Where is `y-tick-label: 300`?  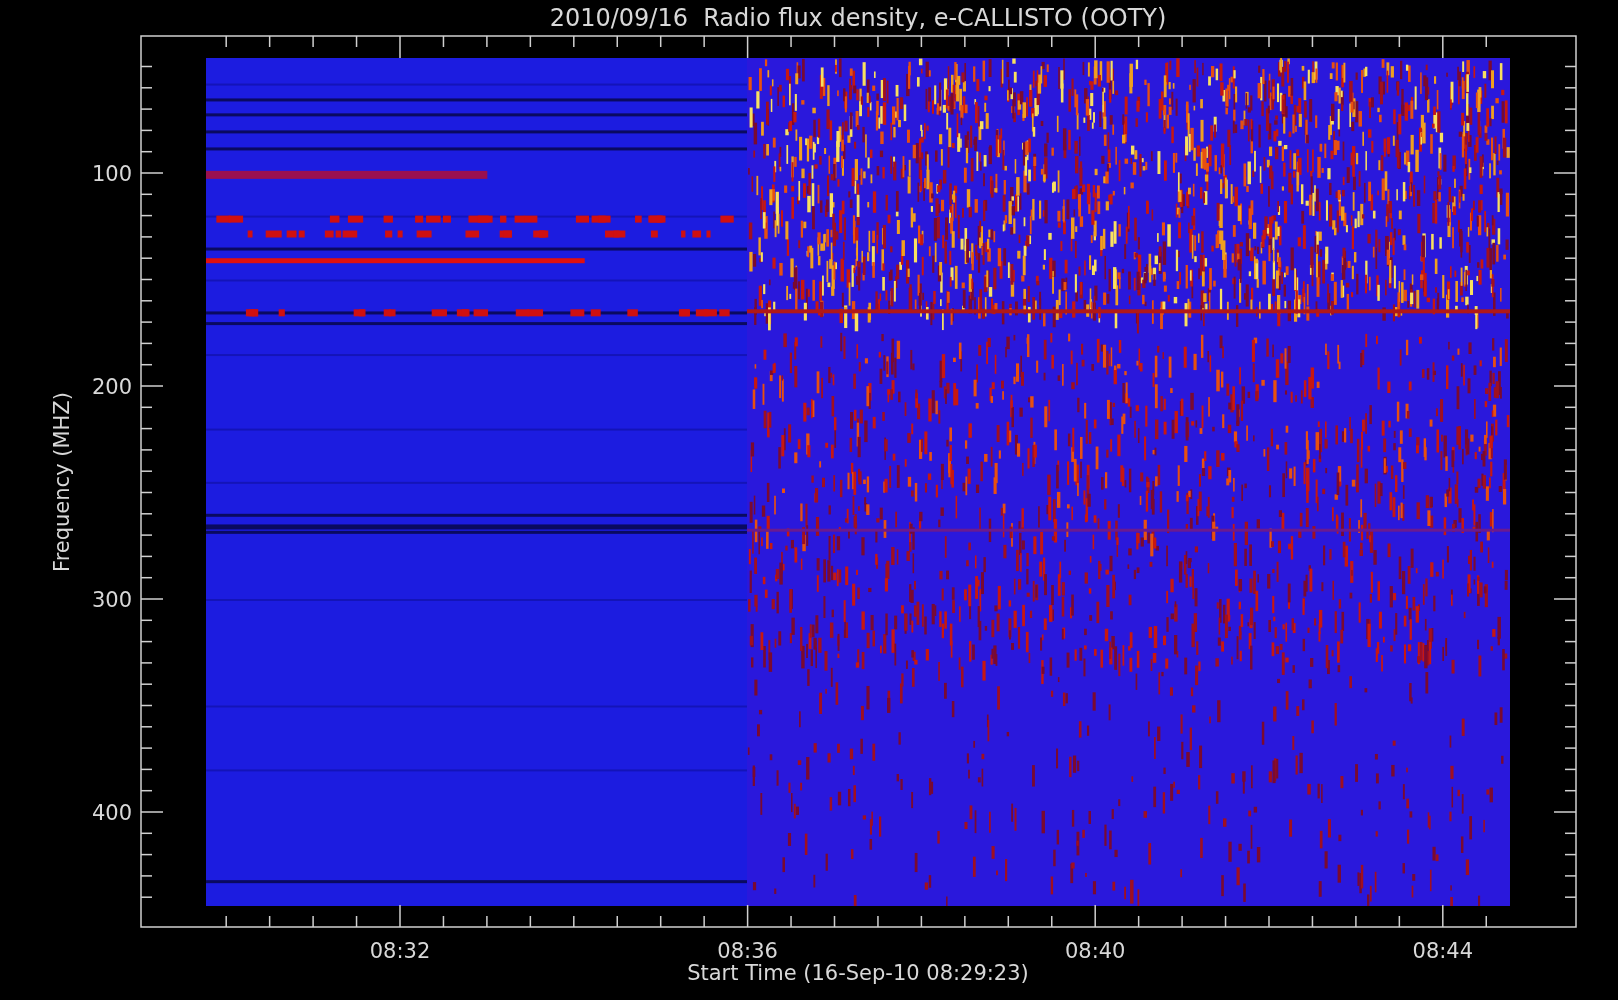
y-tick-label: 300 is located at coordinates (111, 600).